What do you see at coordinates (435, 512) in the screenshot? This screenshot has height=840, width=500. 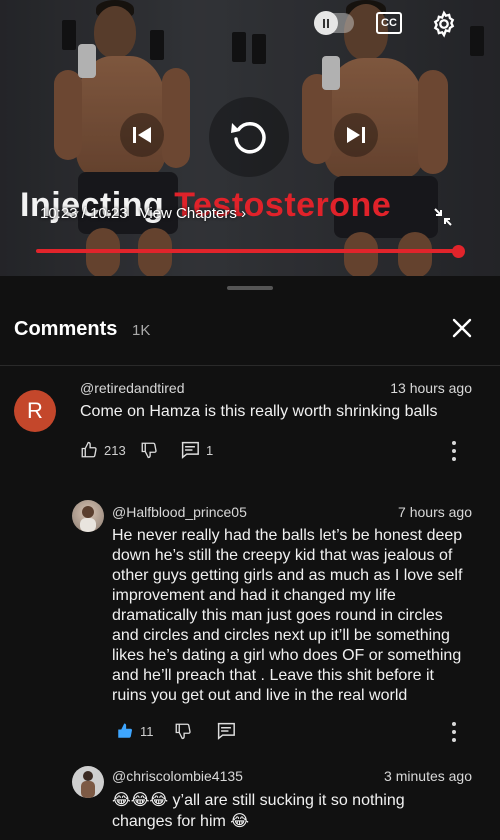 I see `comment-timestamp: 7 hours ago` at bounding box center [435, 512].